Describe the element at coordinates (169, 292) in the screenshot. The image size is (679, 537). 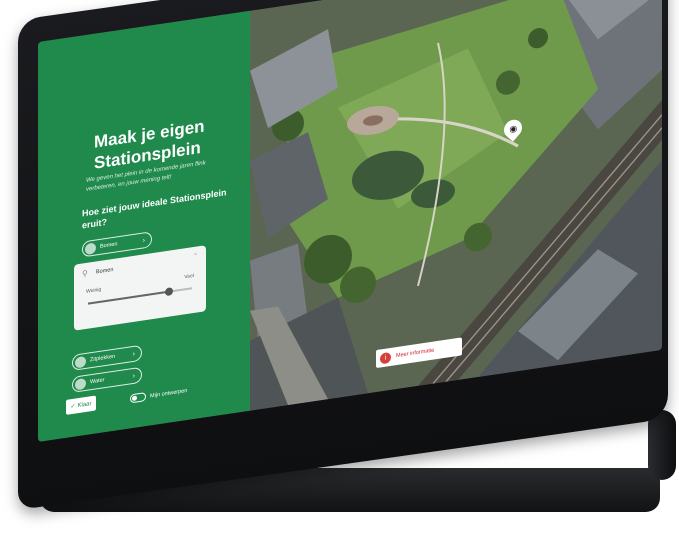
I see `slider-handle` at that location.